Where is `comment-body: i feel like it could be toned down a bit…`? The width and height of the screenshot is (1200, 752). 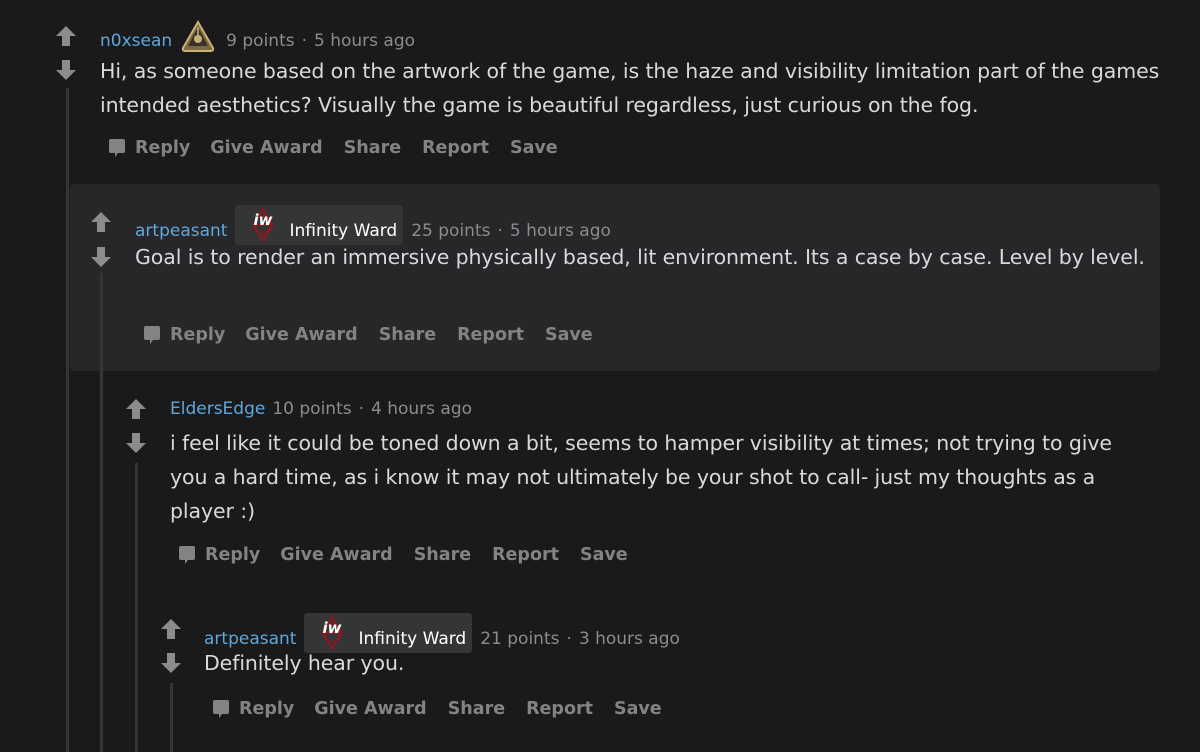 comment-body: i feel like it could be toned down a bit… is located at coordinates (641, 477).